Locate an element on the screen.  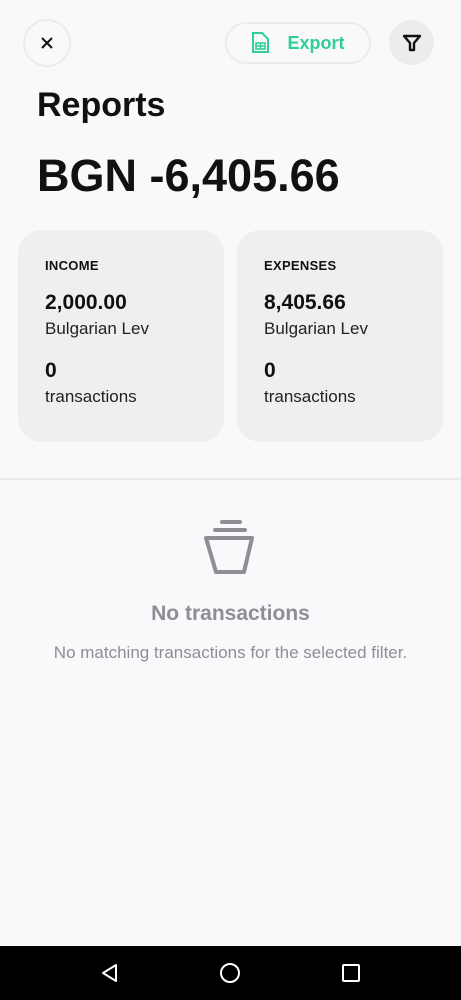
expenses-count-label: transactions is located at coordinates (310, 396).